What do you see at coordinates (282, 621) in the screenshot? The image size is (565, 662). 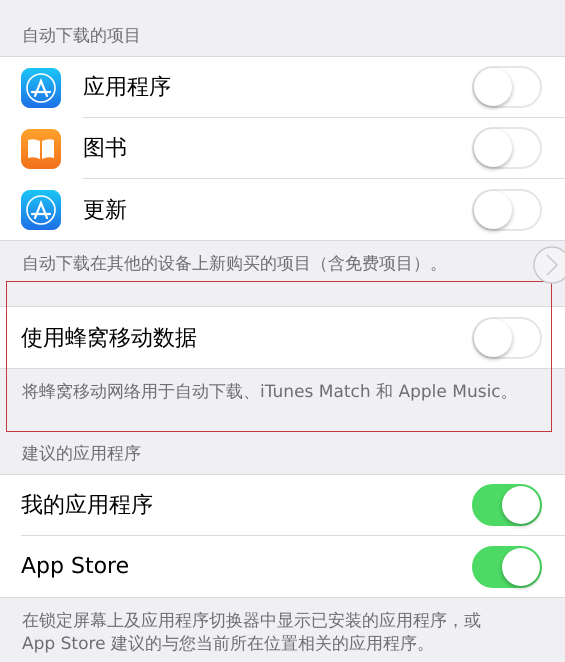 I see `section-footer: 在锁定屏幕上及应用程序切换器中显示已安装的应用程序，或` at bounding box center [282, 621].